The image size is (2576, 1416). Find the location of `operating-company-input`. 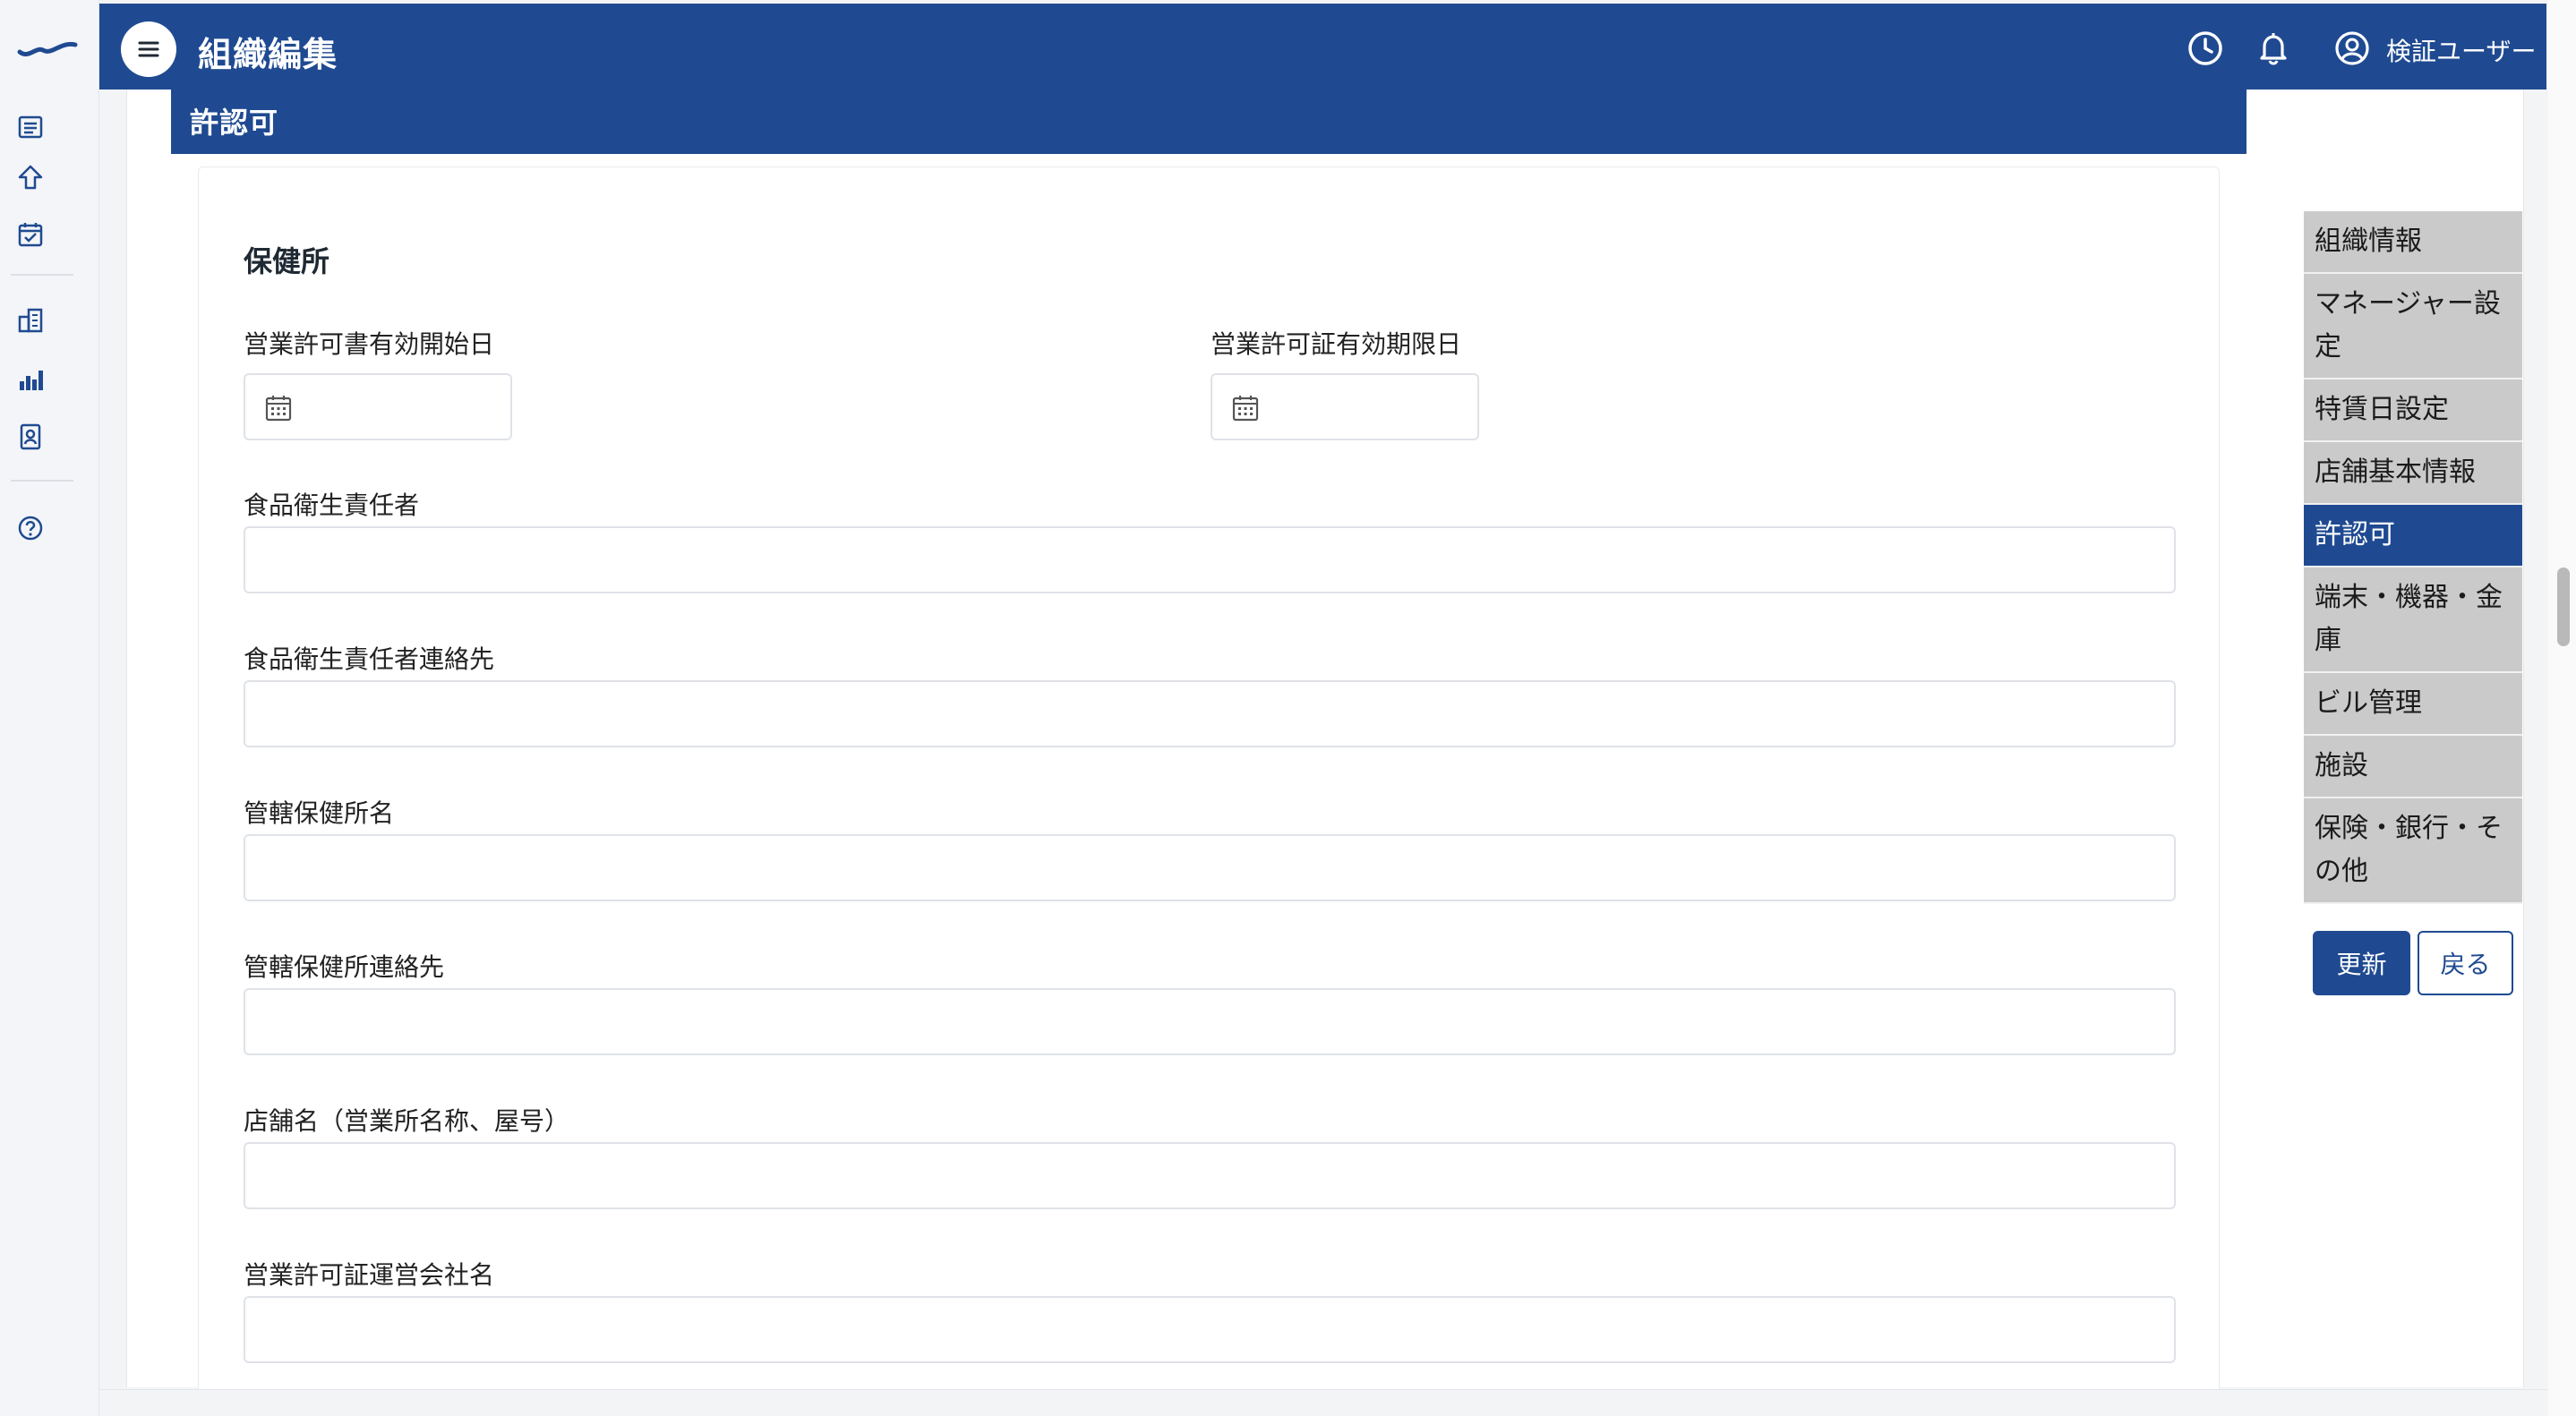

operating-company-input is located at coordinates (1210, 1330).